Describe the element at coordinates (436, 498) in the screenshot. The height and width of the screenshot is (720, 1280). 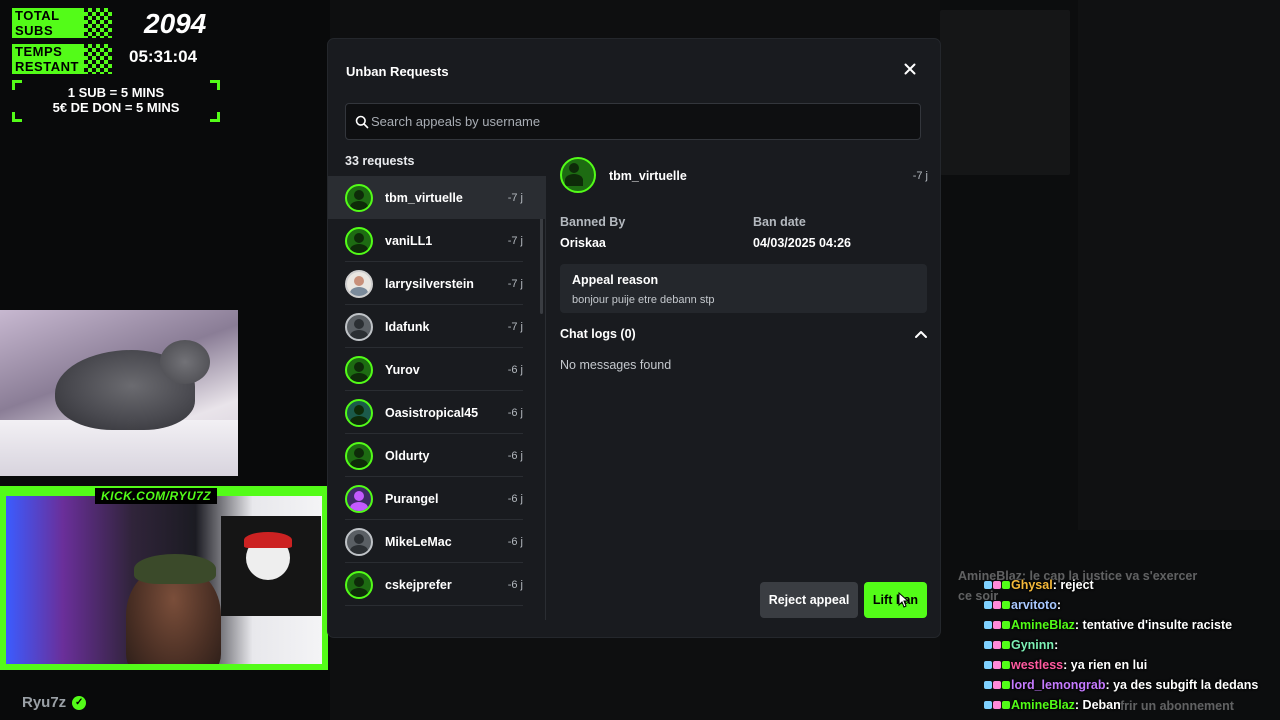
I see `request-list-item: Purangel -6 j` at that location.